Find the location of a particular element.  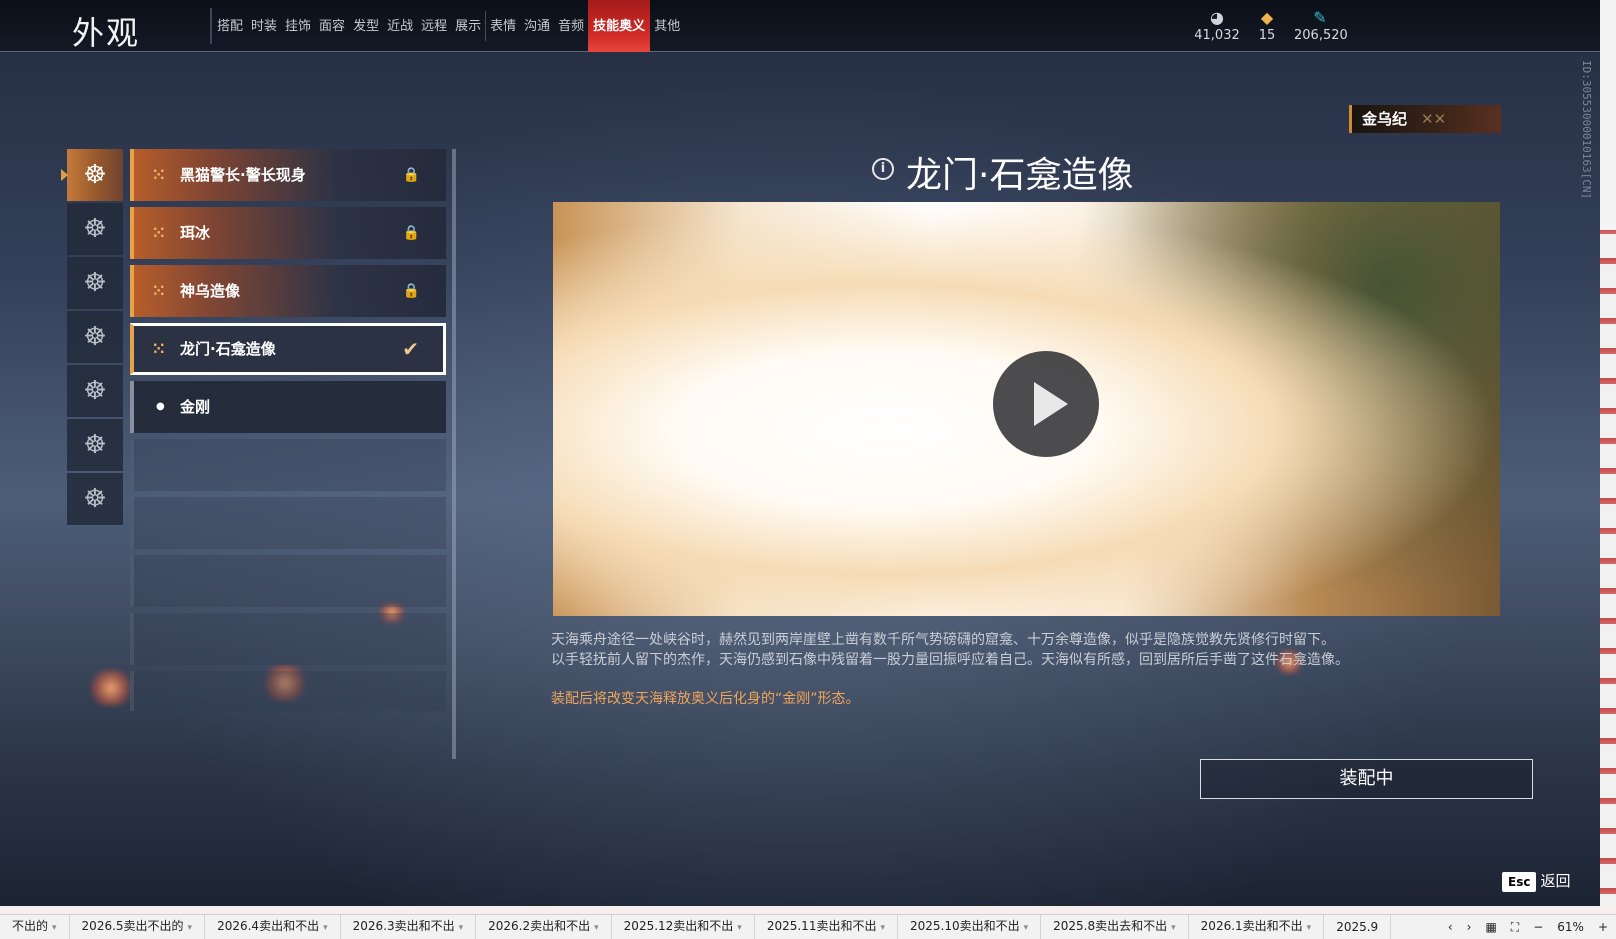

sheet-tab: 2026.3卖出和不出 ▾ is located at coordinates (409, 926).